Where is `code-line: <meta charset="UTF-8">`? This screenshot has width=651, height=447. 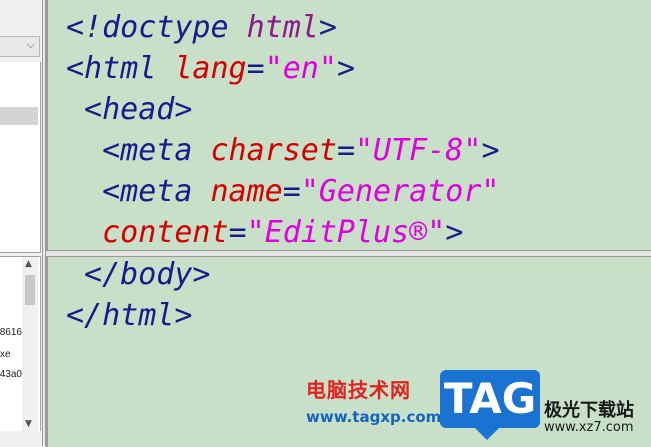
code-line: <meta charset="UTF-8"> is located at coordinates (283, 151).